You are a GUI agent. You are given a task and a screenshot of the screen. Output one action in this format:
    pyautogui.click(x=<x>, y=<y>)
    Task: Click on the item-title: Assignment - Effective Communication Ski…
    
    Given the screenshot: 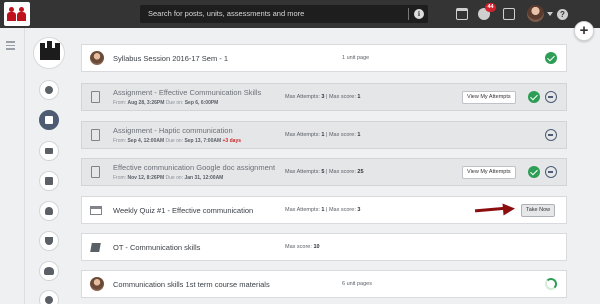 What is the action you would take?
    pyautogui.click(x=187, y=92)
    